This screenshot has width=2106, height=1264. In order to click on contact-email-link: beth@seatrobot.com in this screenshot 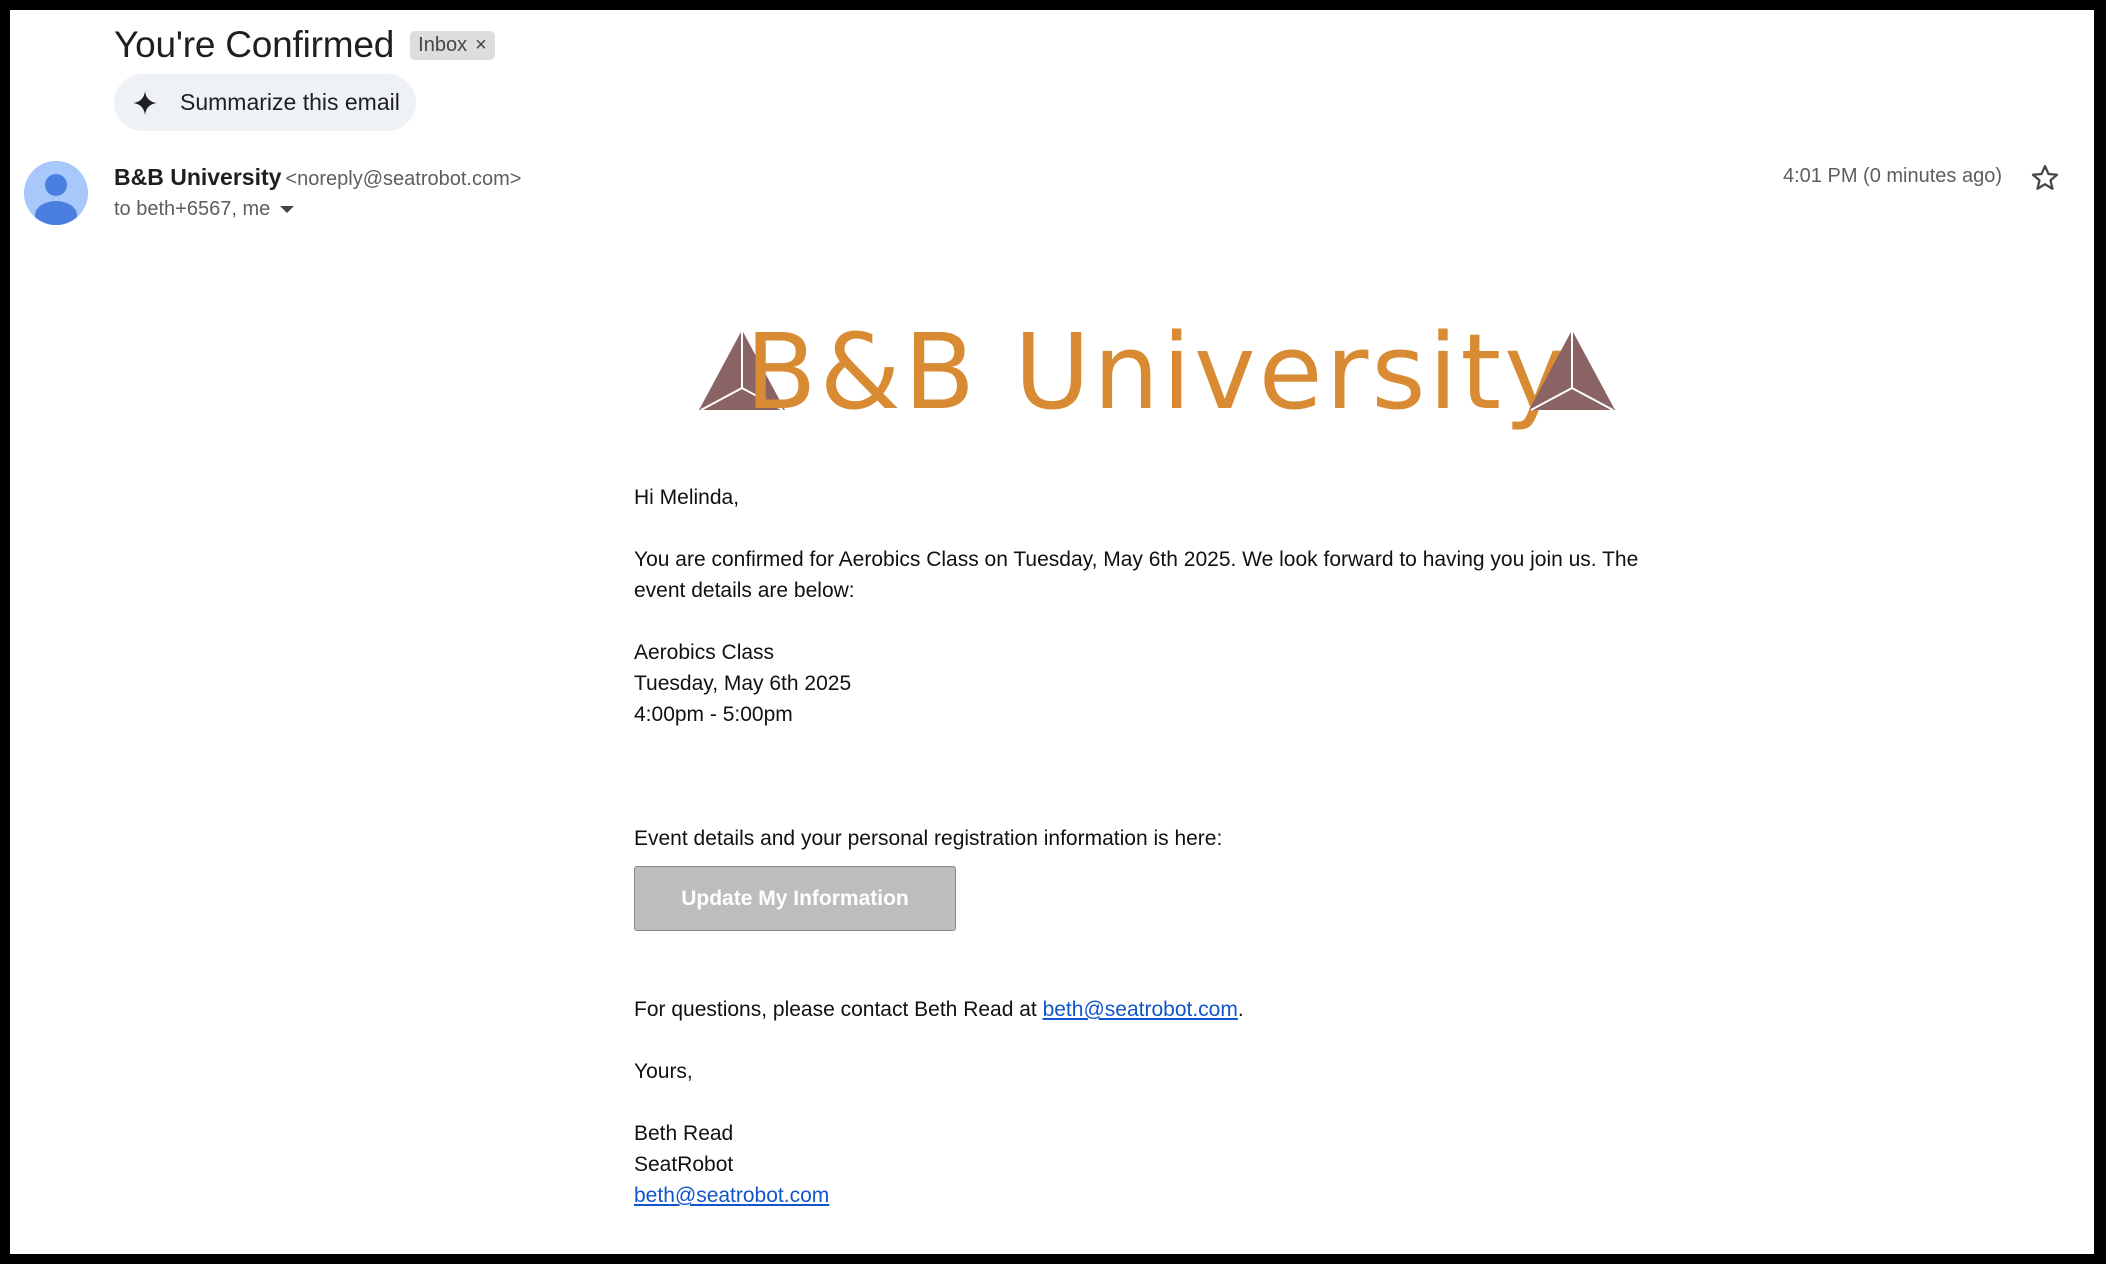, I will do `click(1140, 1009)`.